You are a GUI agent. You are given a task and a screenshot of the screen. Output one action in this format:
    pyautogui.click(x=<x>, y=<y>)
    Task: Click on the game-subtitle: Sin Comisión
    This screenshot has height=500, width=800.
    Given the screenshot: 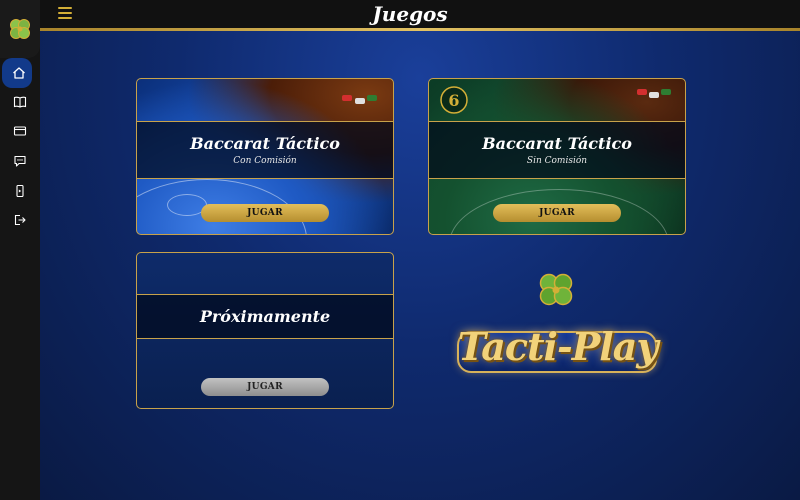 What is the action you would take?
    pyautogui.click(x=557, y=161)
    